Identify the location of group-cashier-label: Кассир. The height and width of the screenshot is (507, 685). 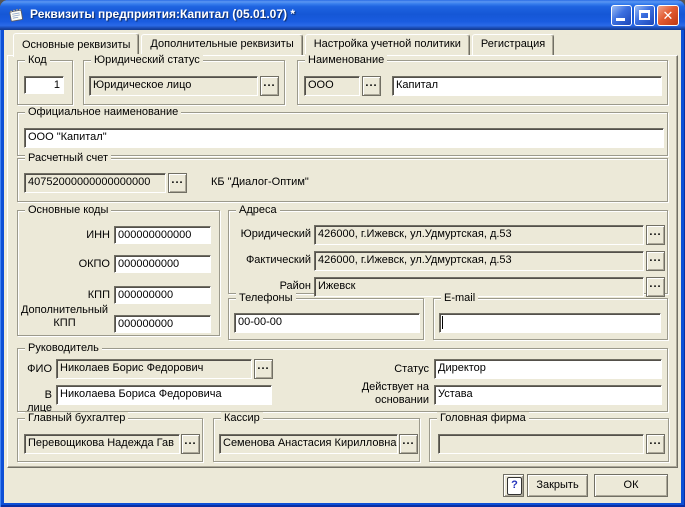
(242, 418).